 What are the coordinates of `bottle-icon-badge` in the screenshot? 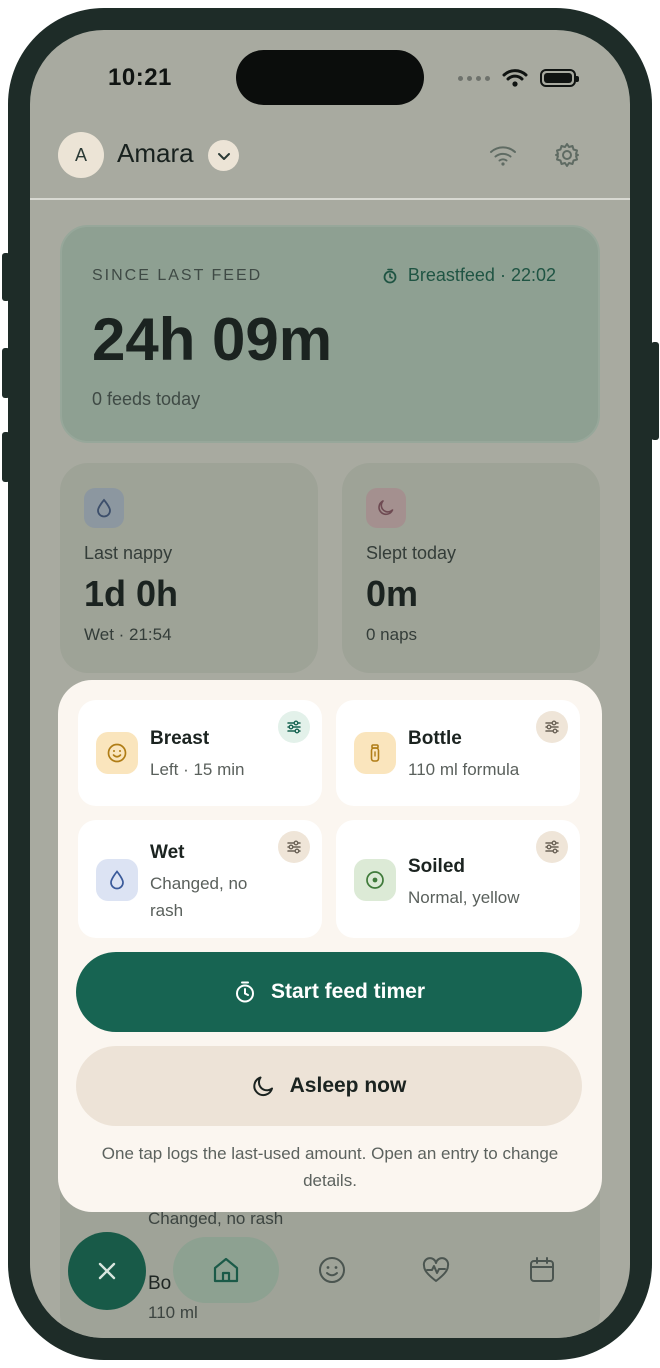 It's located at (375, 753).